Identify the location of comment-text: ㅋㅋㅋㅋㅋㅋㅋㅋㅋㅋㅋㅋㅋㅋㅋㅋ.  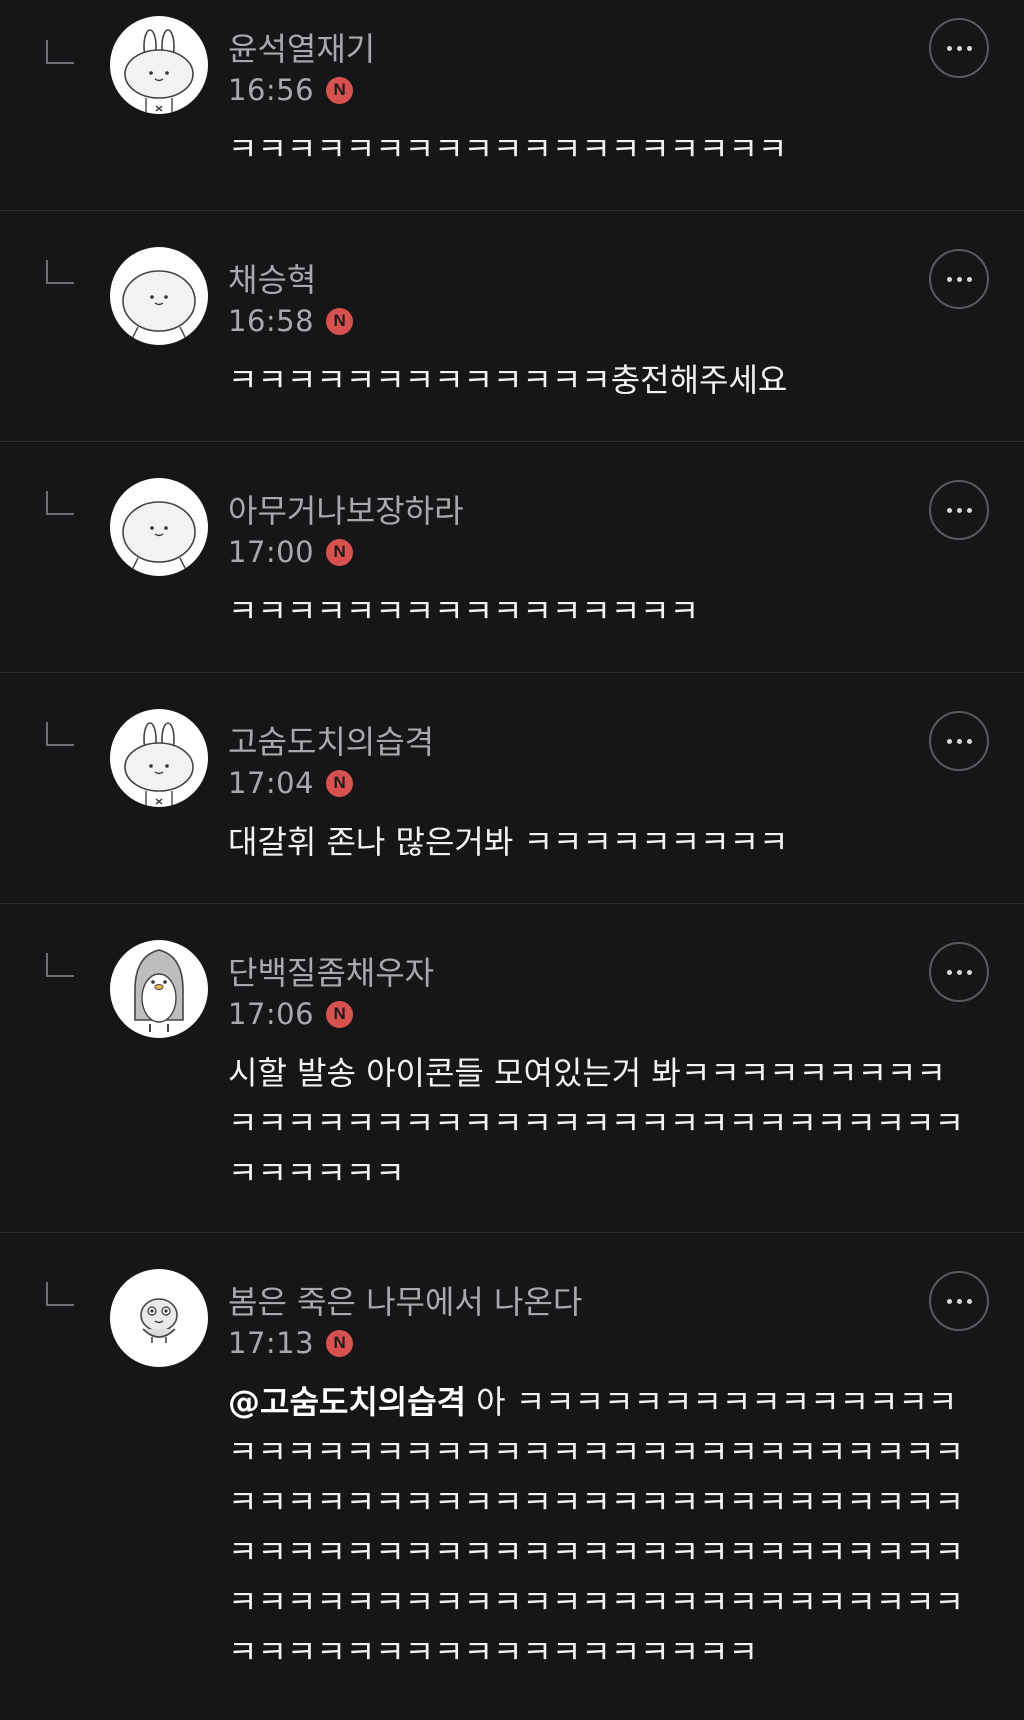
(464, 611).